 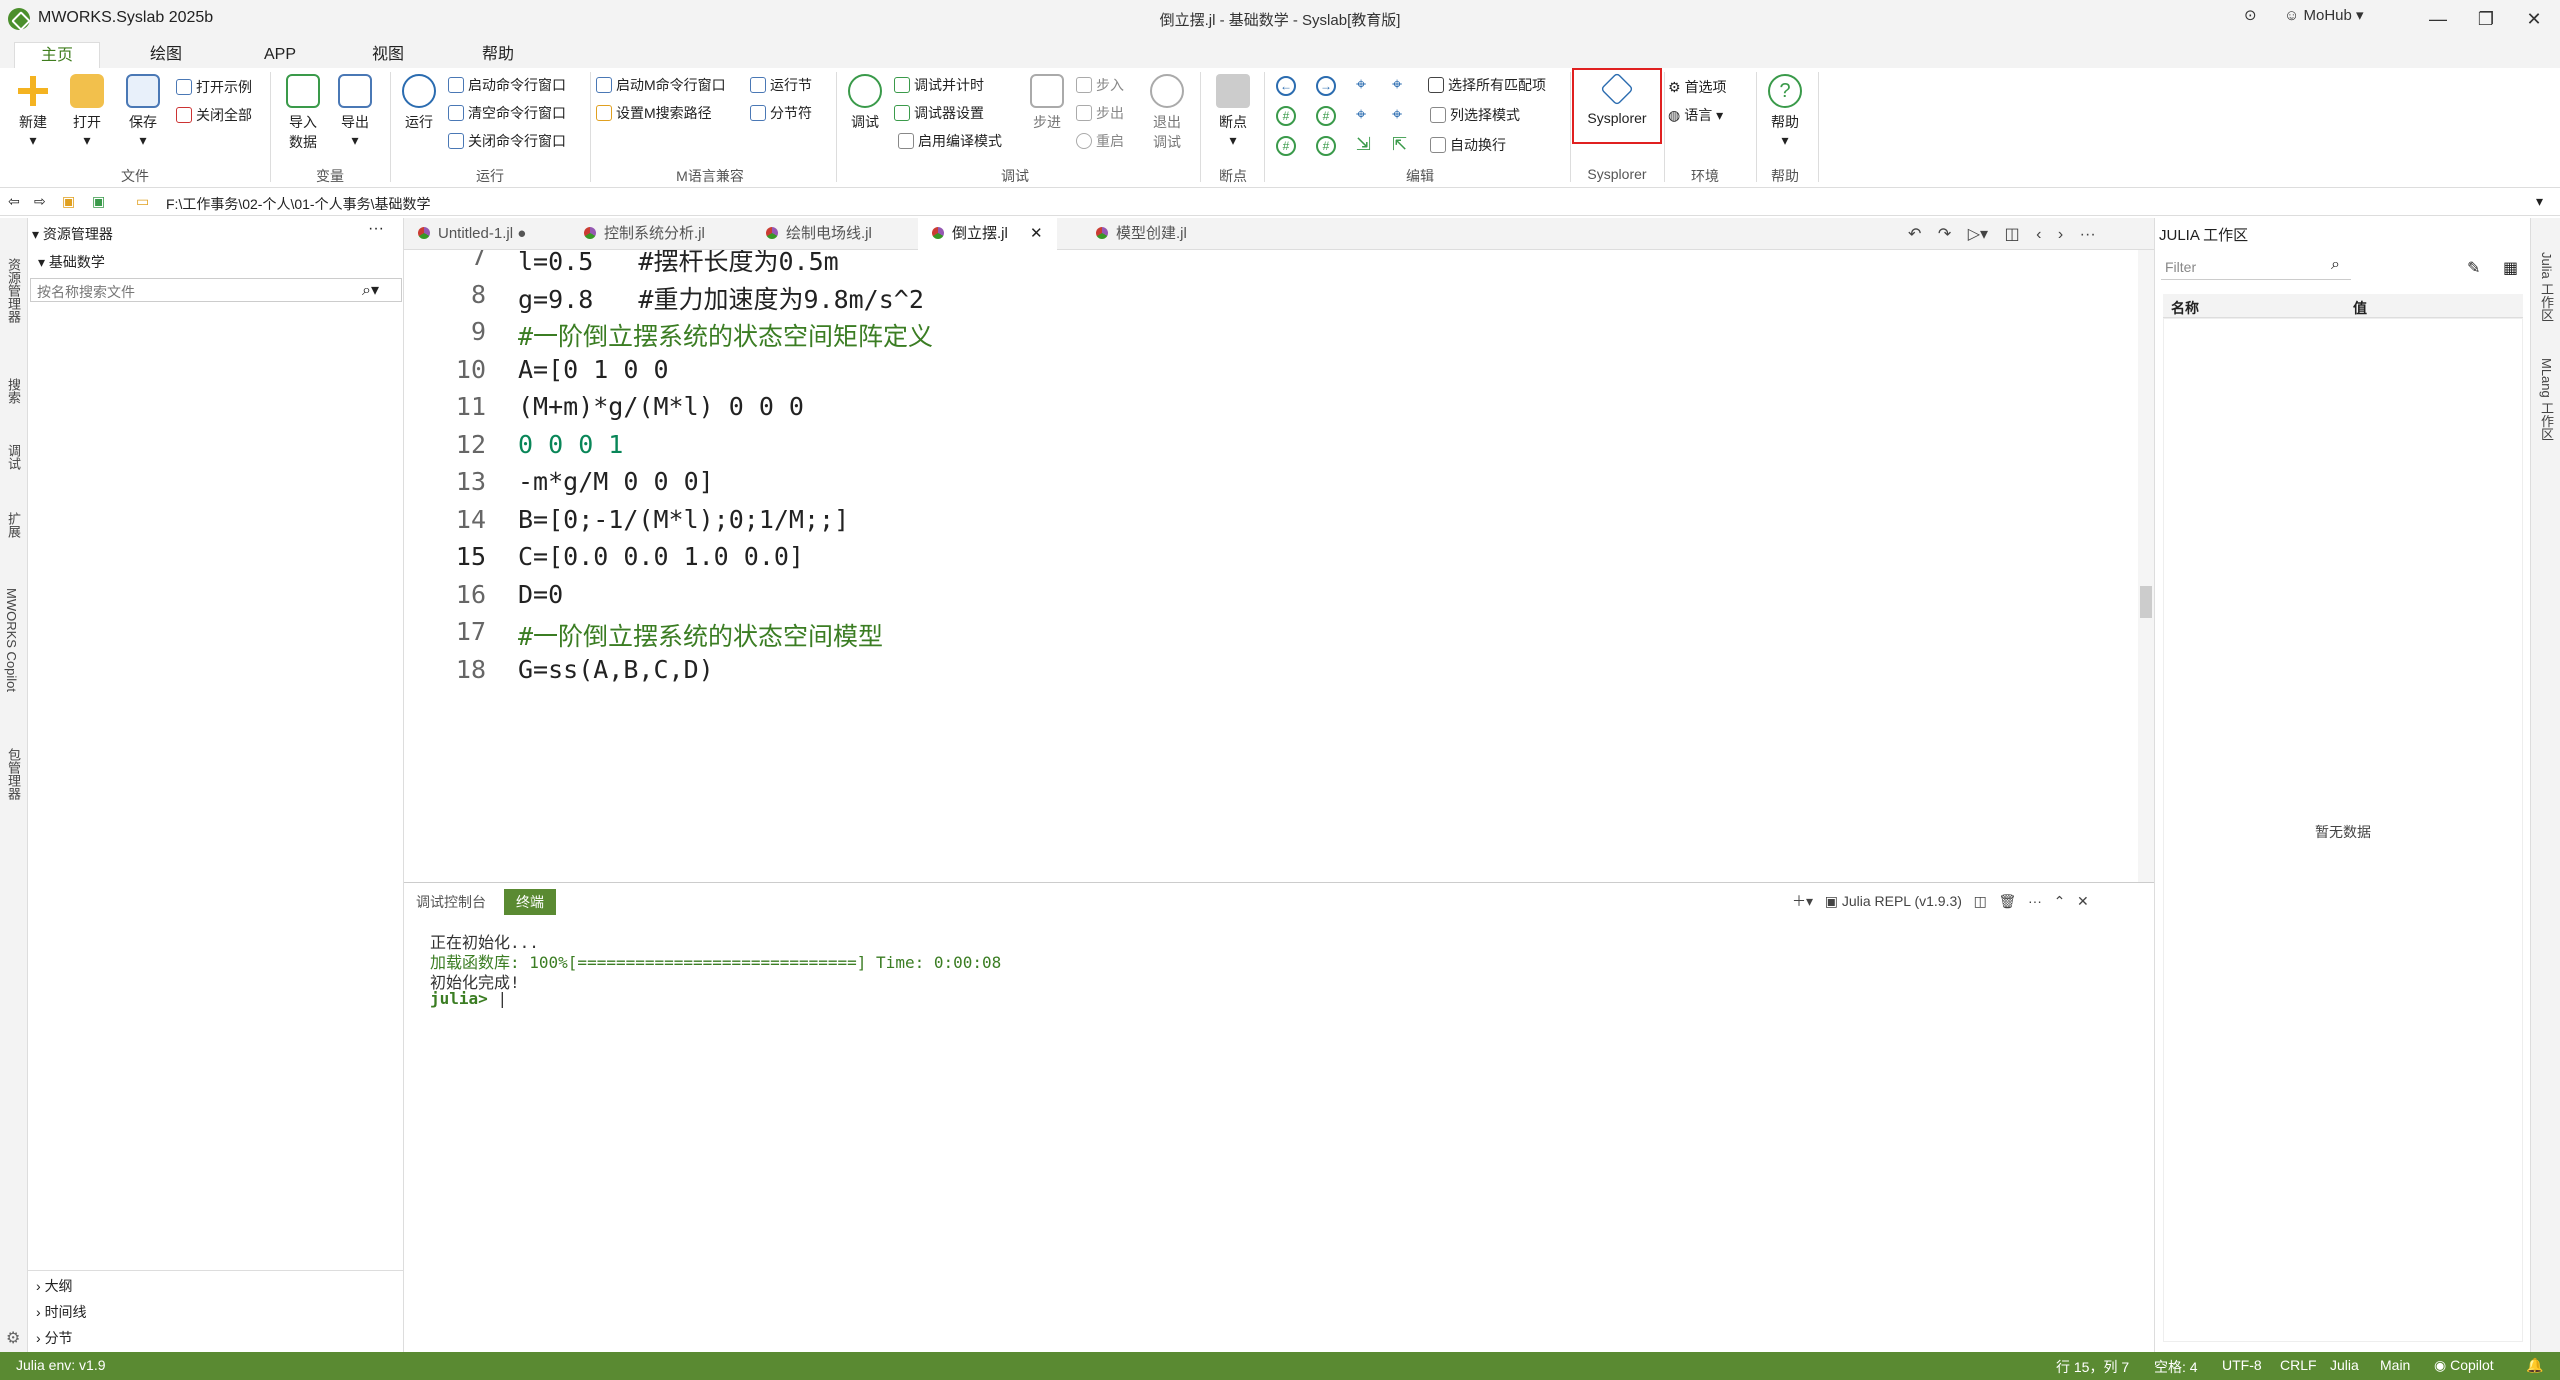 What do you see at coordinates (472, 234) in the screenshot?
I see `tab-untitled-1: Untitled-1.jl ●` at bounding box center [472, 234].